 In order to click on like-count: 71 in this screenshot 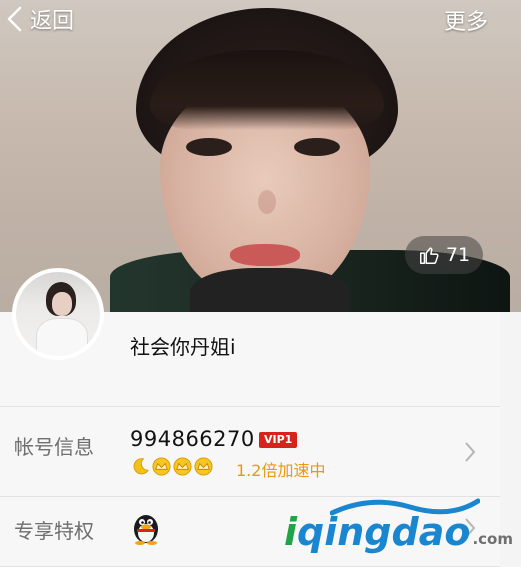, I will do `click(458, 255)`.